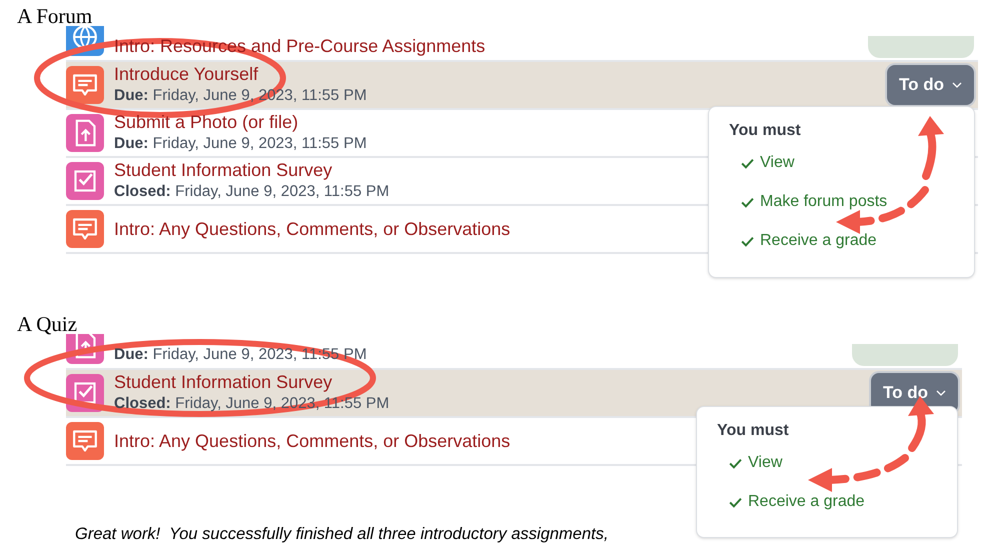  What do you see at coordinates (85, 133) in the screenshot?
I see `upload-icon` at bounding box center [85, 133].